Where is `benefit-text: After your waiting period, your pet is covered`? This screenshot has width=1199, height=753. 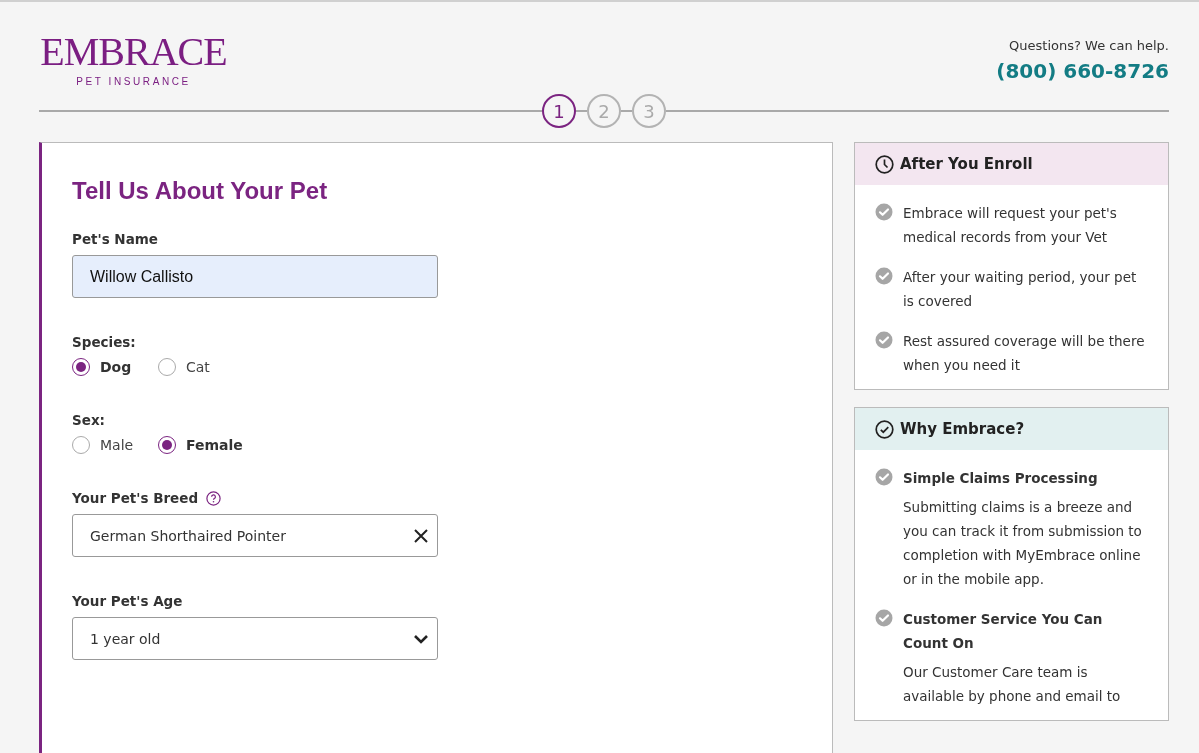
benefit-text: After your waiting period, your pet is covered is located at coordinates (1020, 289).